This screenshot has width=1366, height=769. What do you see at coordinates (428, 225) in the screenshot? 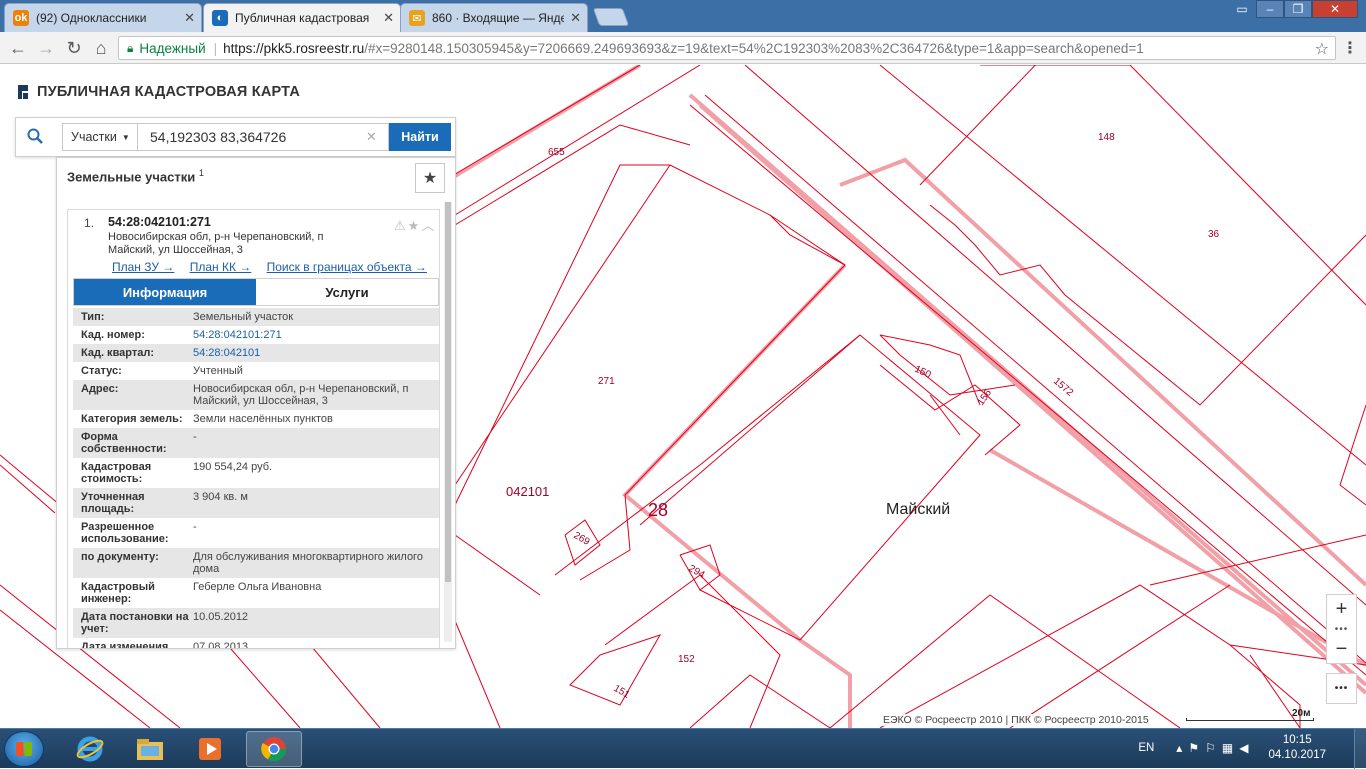
I see `chevron-up-icon: ︿` at bounding box center [428, 225].